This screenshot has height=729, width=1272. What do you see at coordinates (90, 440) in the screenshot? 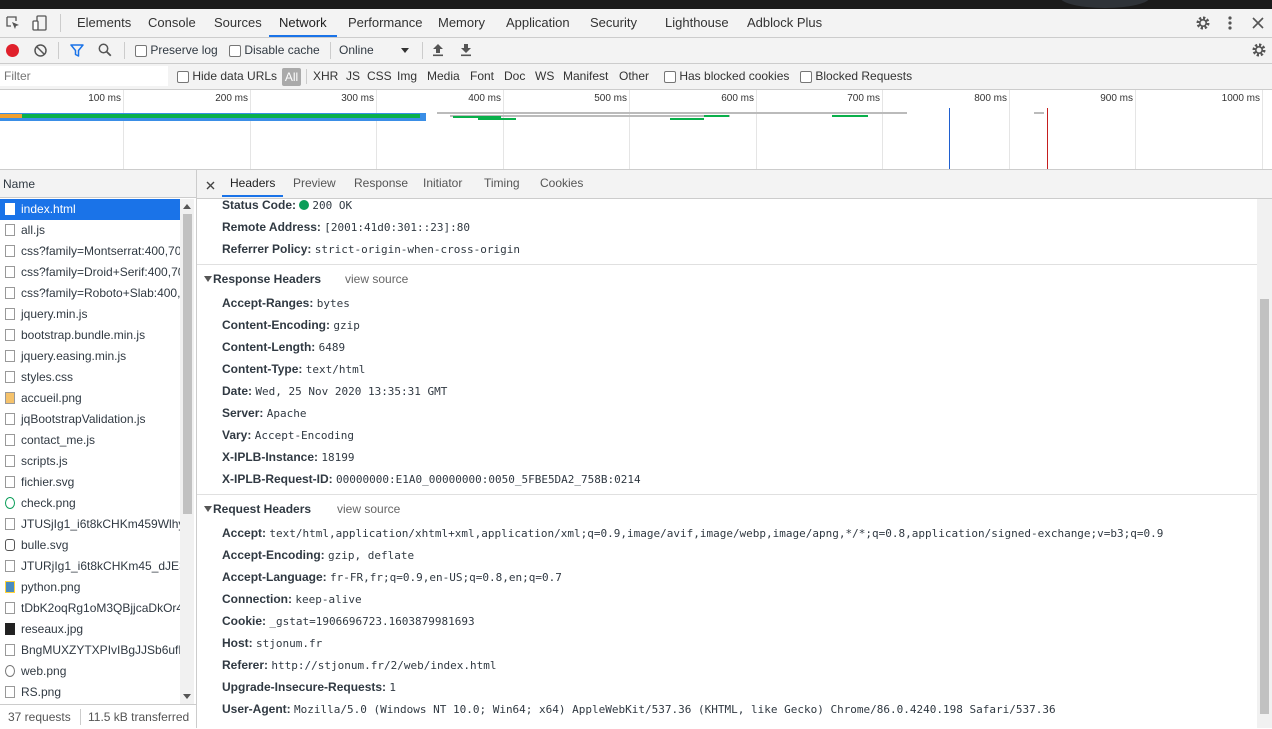
I see `request-row: contact_me.js` at bounding box center [90, 440].